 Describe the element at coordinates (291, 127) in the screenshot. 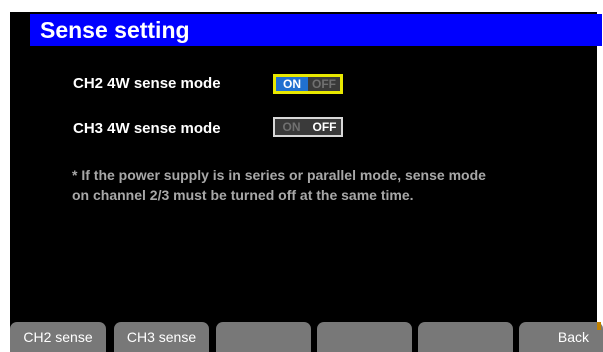

I see `ch3-toggle-on: ON` at that location.